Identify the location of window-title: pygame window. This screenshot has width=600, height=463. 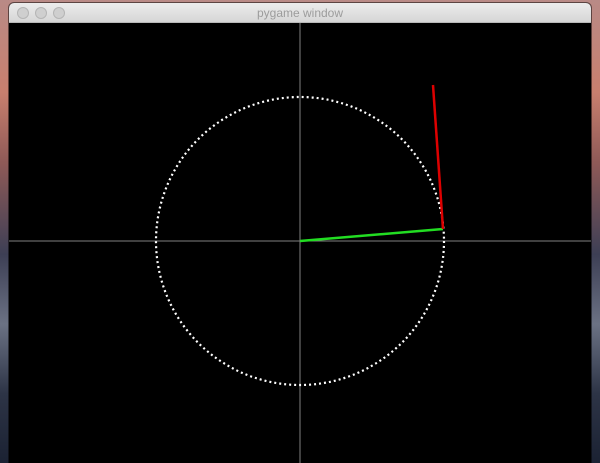
(300, 13).